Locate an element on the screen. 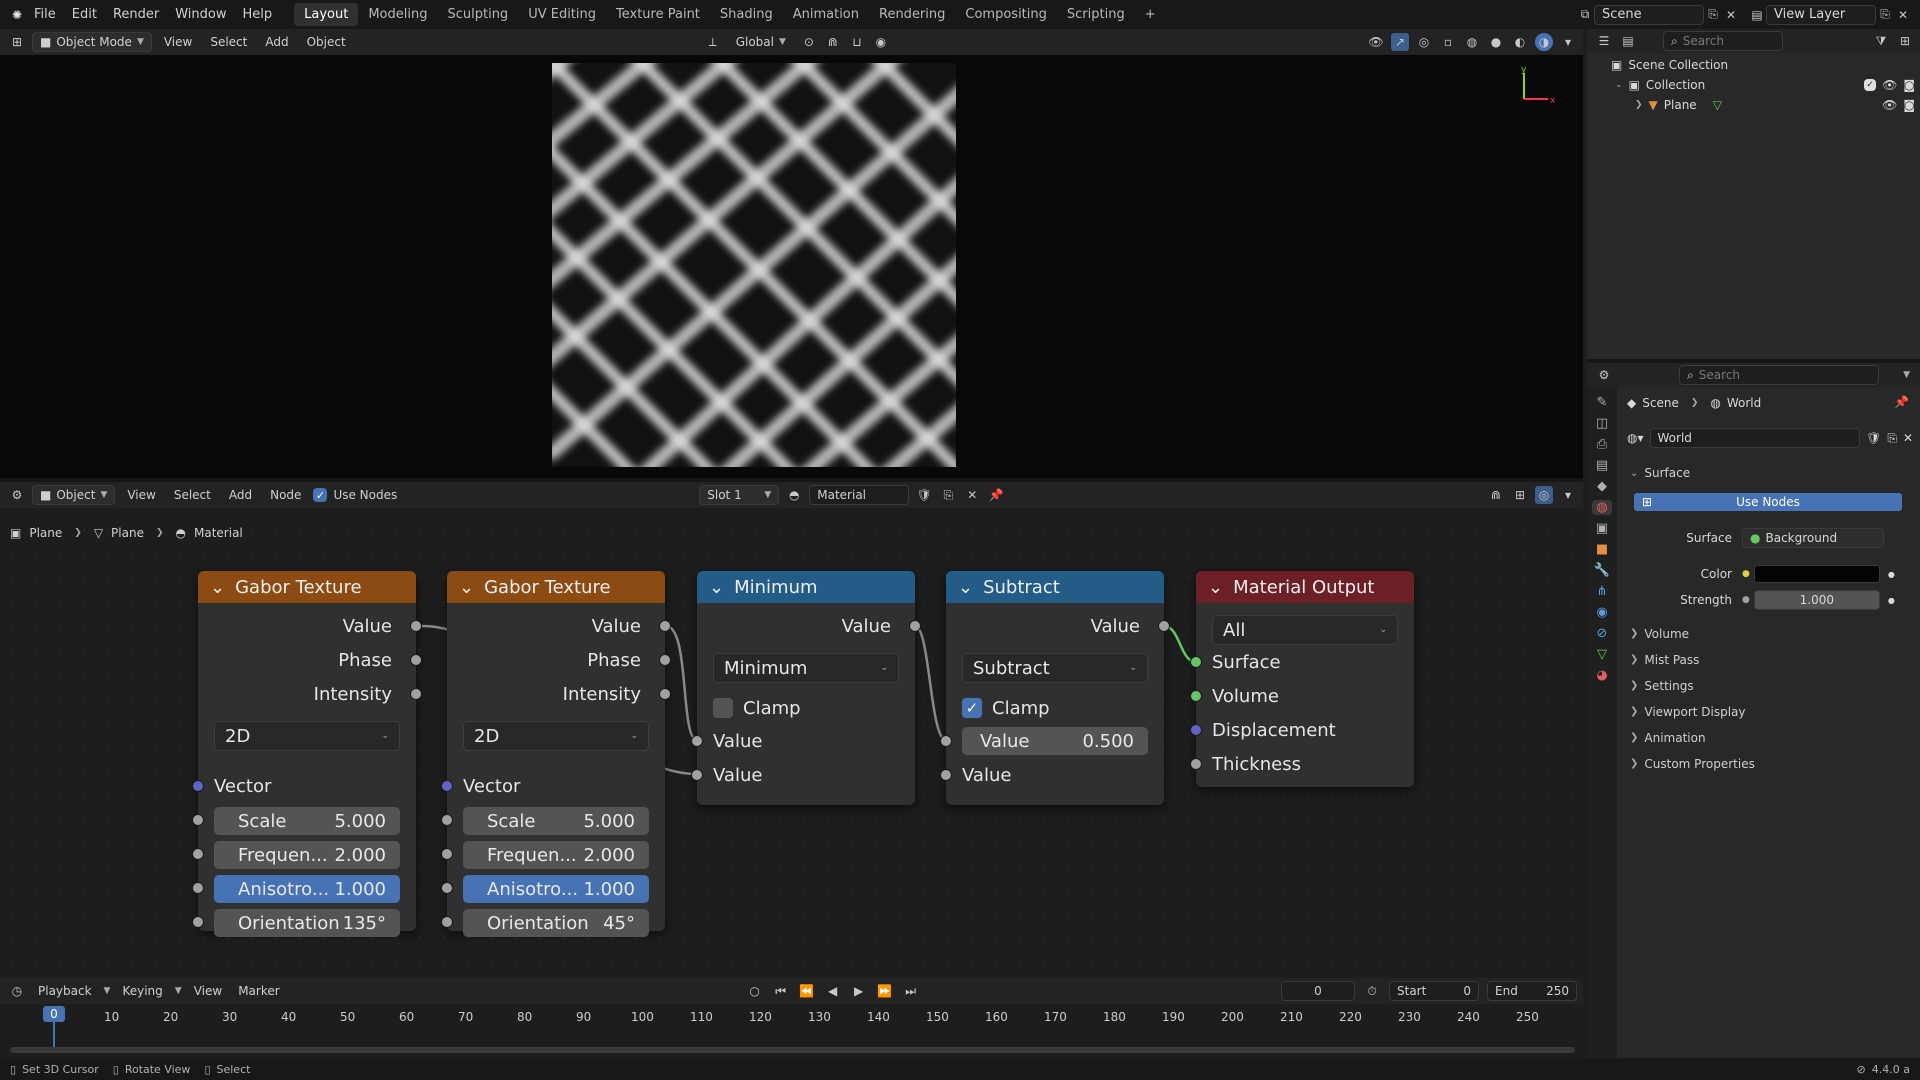  fake-user-icon: 🛡 is located at coordinates (924, 495).